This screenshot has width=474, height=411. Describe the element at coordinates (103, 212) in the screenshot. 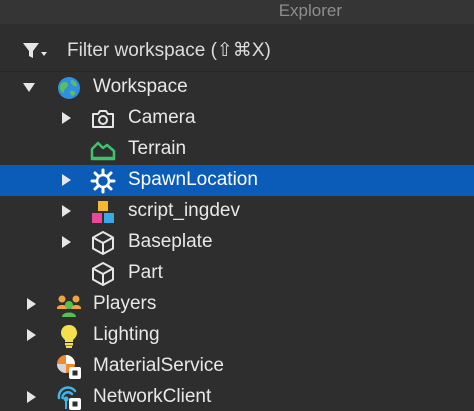

I see `model-icon` at that location.